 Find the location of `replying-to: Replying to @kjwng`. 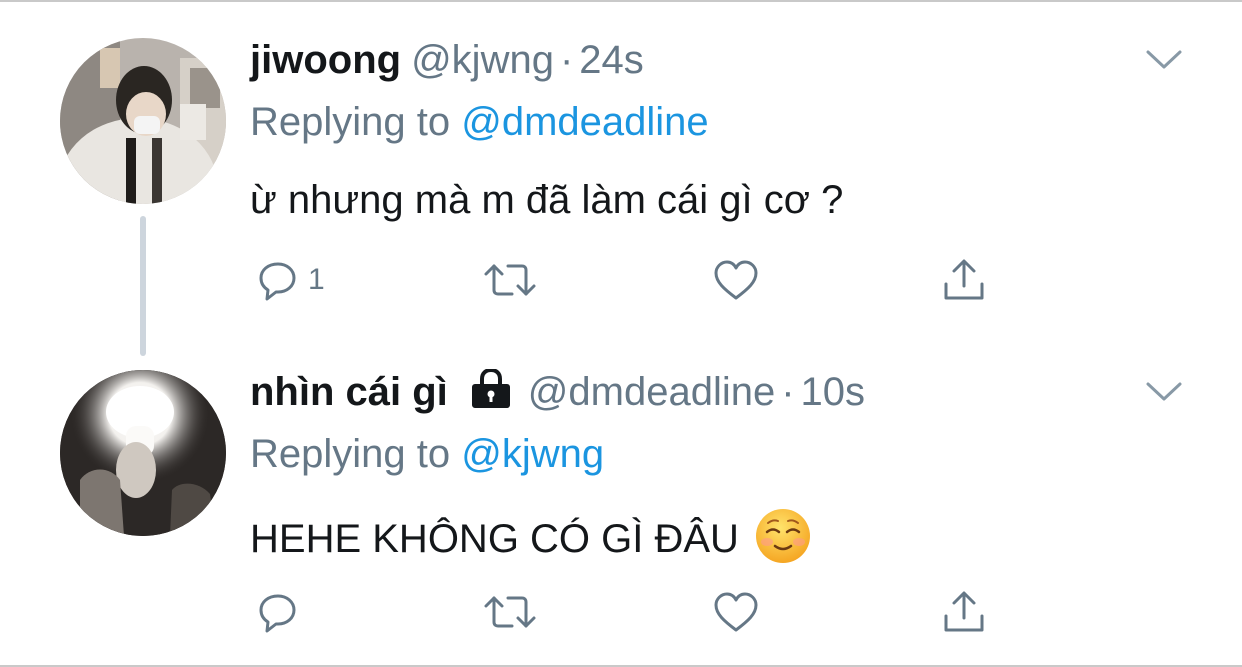

replying-to: Replying to @kjwng is located at coordinates (427, 454).